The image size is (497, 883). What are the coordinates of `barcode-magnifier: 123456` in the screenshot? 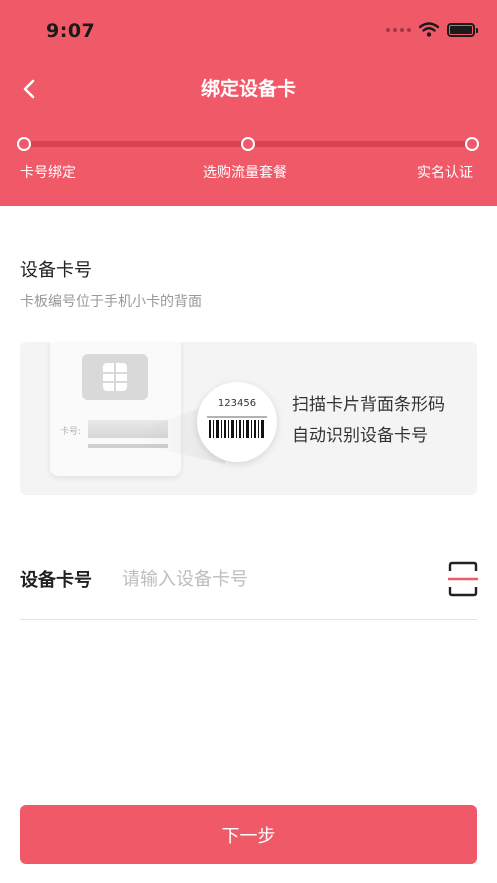 It's located at (237, 422).